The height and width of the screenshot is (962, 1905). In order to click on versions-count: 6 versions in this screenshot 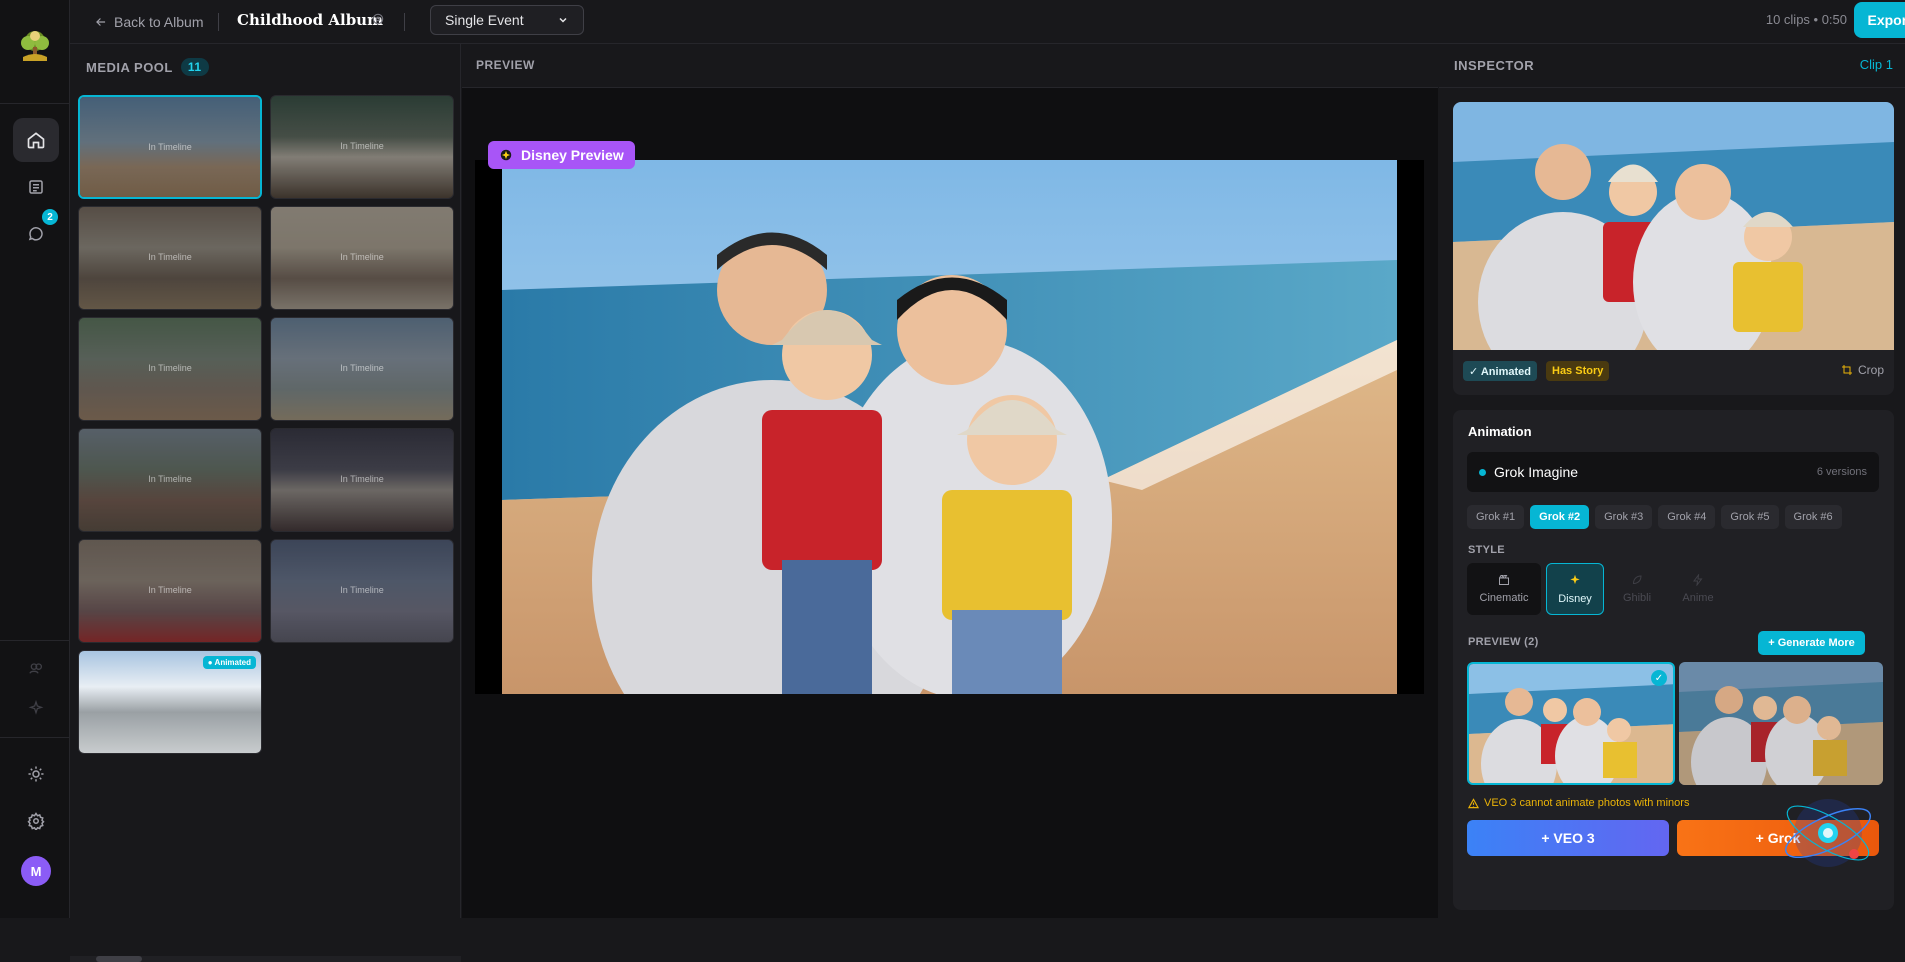, I will do `click(1841, 472)`.